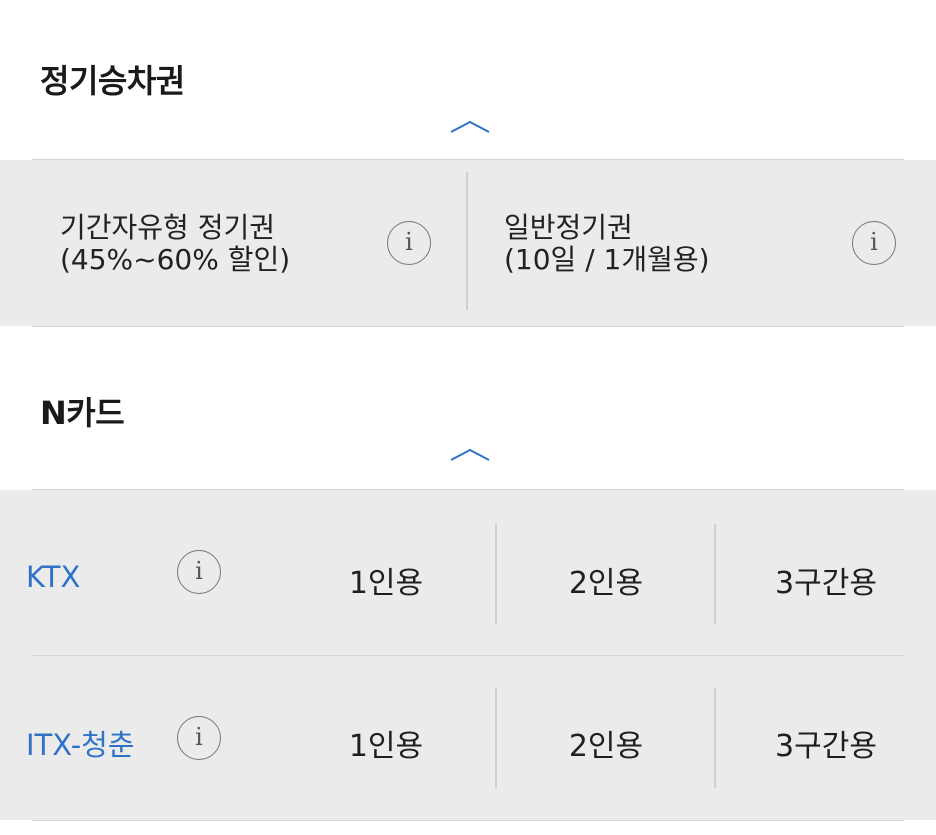 Image resolution: width=936 pixels, height=835 pixels. Describe the element at coordinates (470, 457) in the screenshot. I see `collapse-n-card-chevron-up-icon` at that location.